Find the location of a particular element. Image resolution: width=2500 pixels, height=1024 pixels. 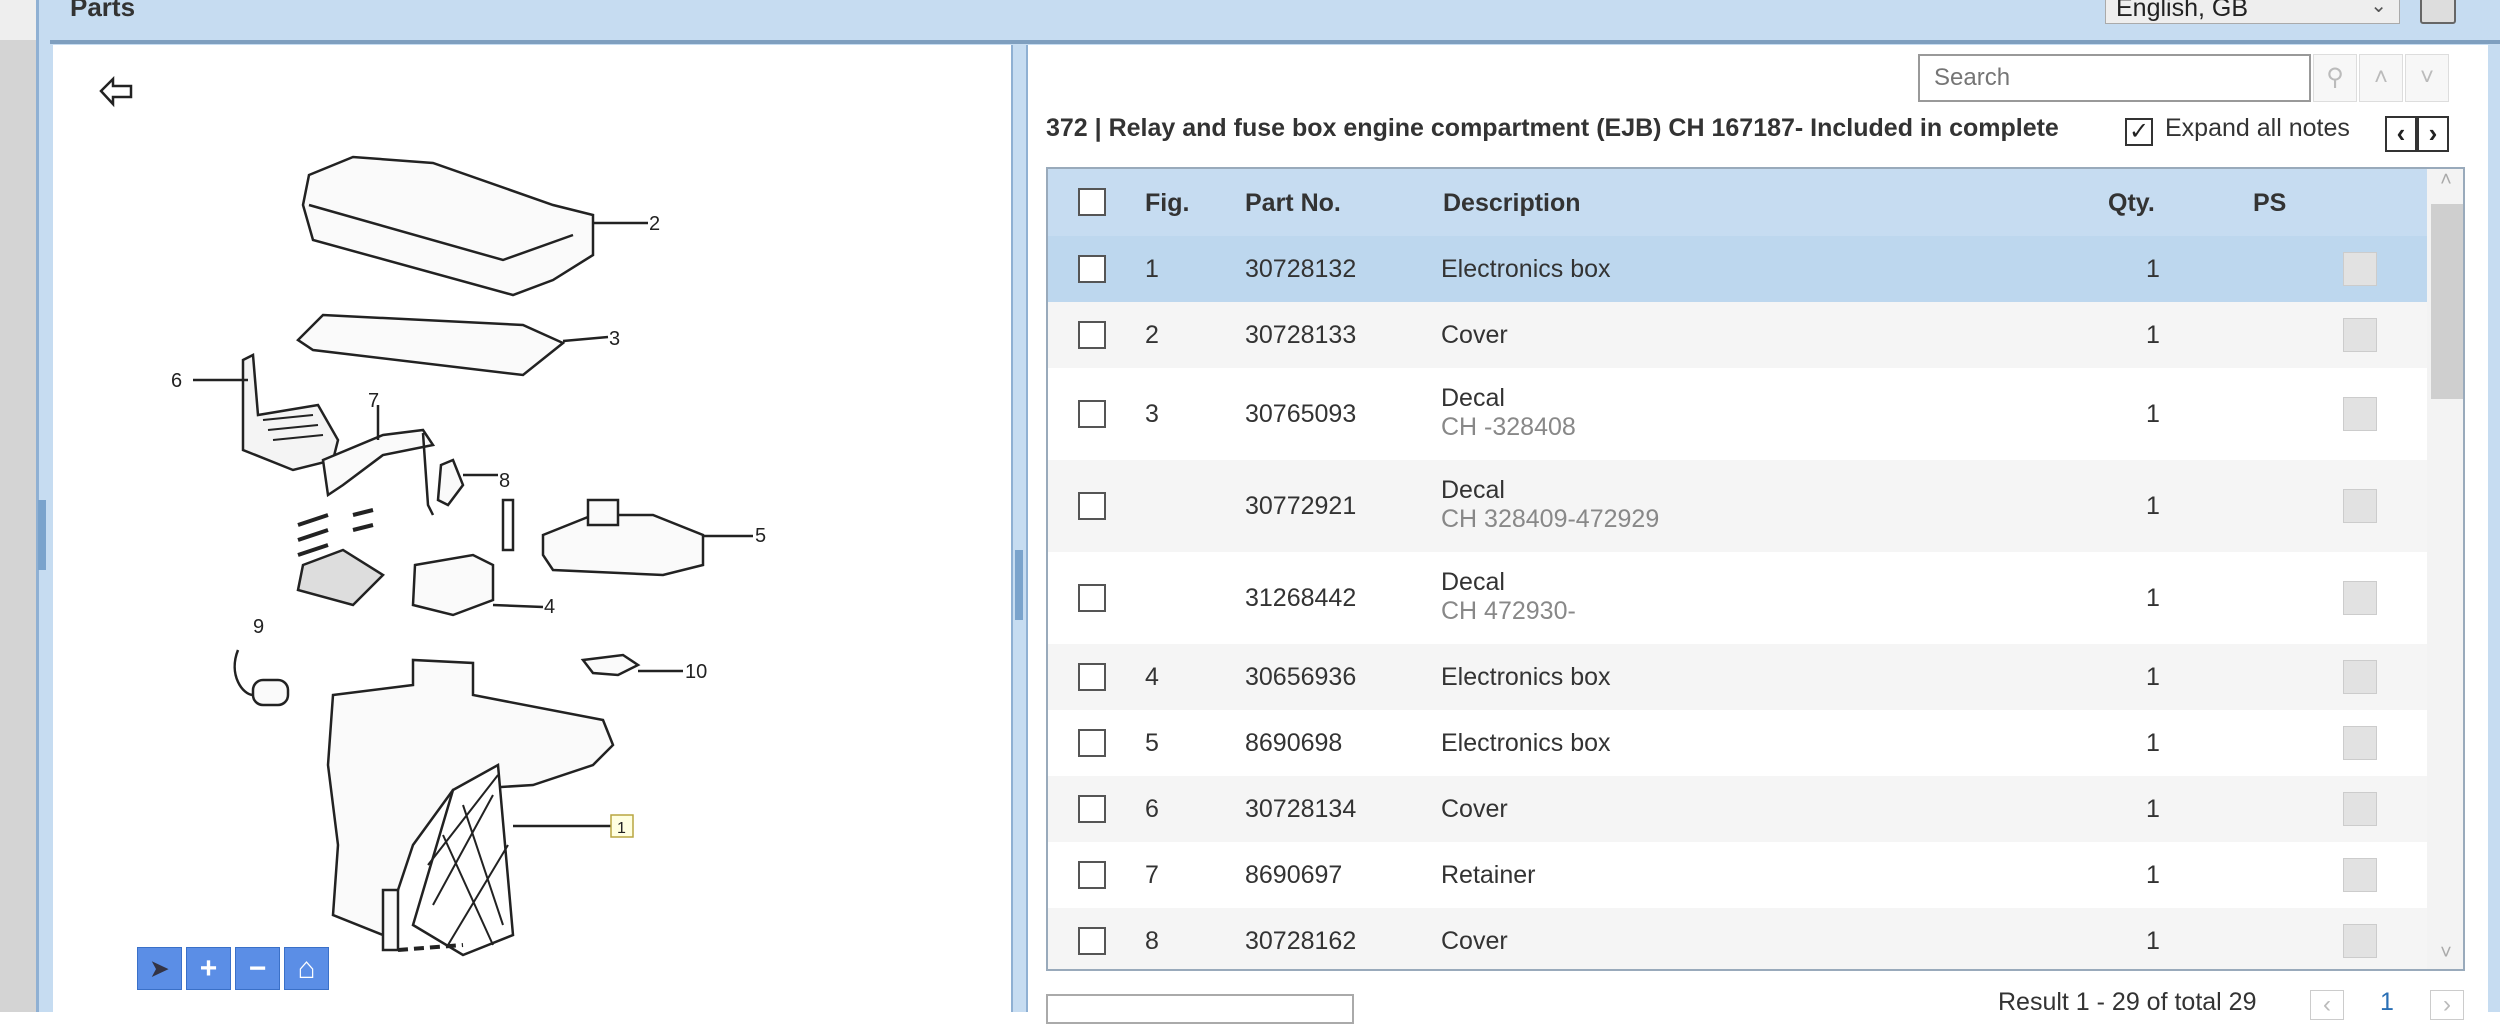

callout-4: 4 is located at coordinates (549, 607).